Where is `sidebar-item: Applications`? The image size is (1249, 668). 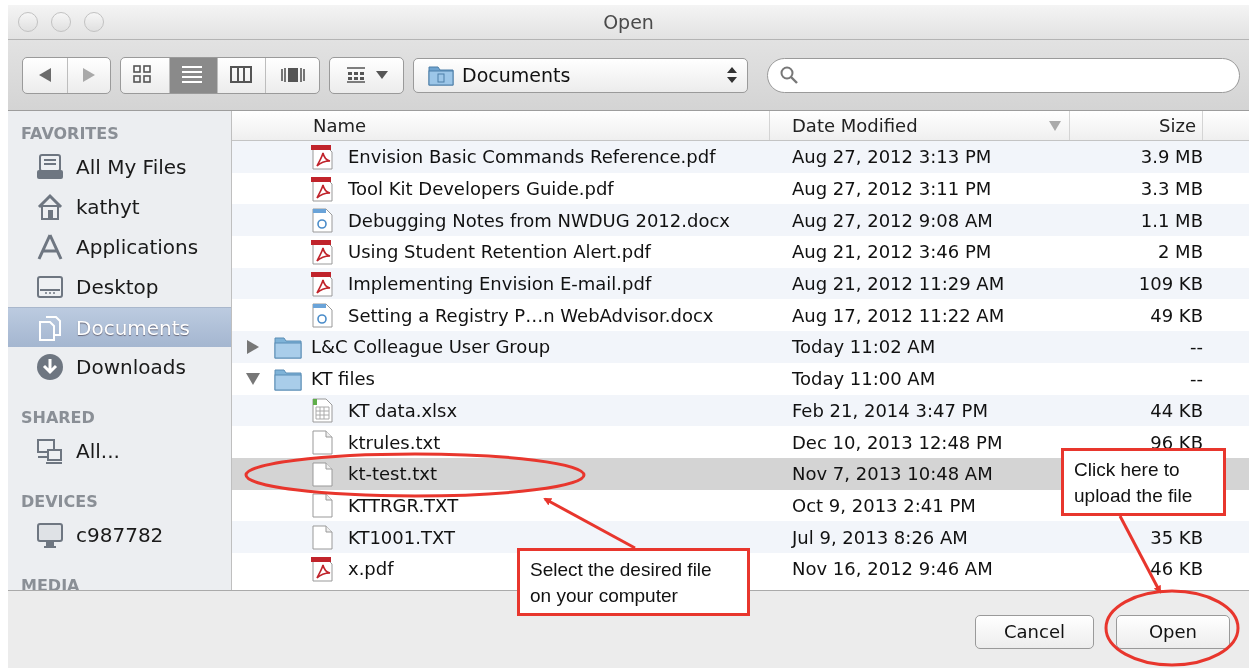 sidebar-item: Applications is located at coordinates (119, 247).